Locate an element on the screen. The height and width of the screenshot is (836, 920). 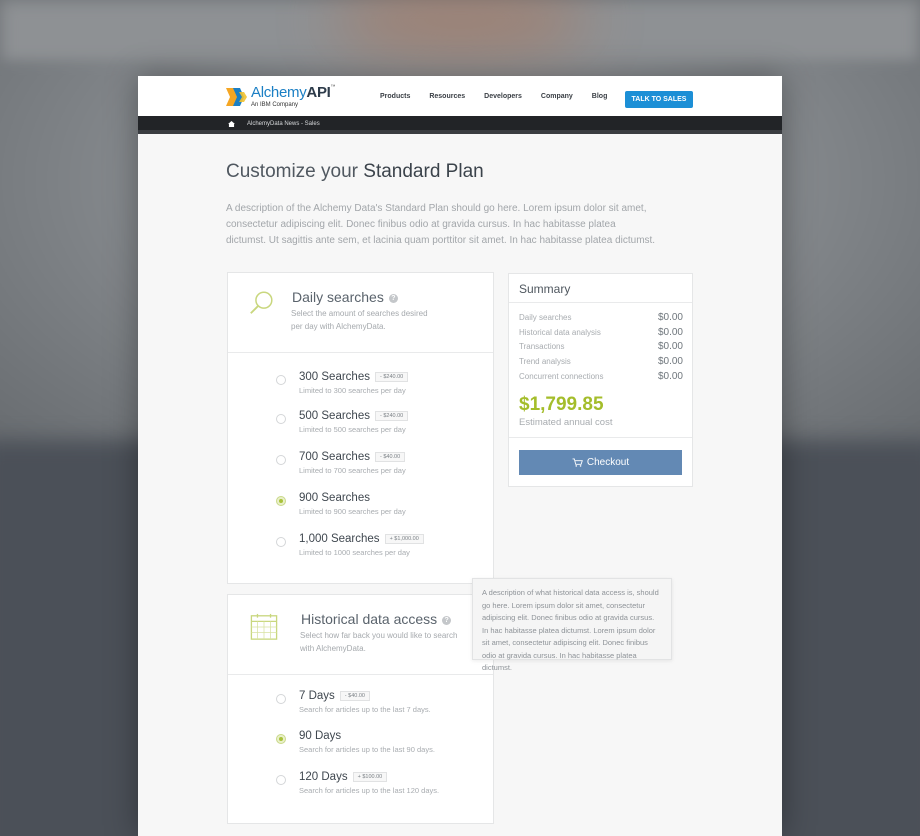
nav-blog: Blog is located at coordinates (600, 96).